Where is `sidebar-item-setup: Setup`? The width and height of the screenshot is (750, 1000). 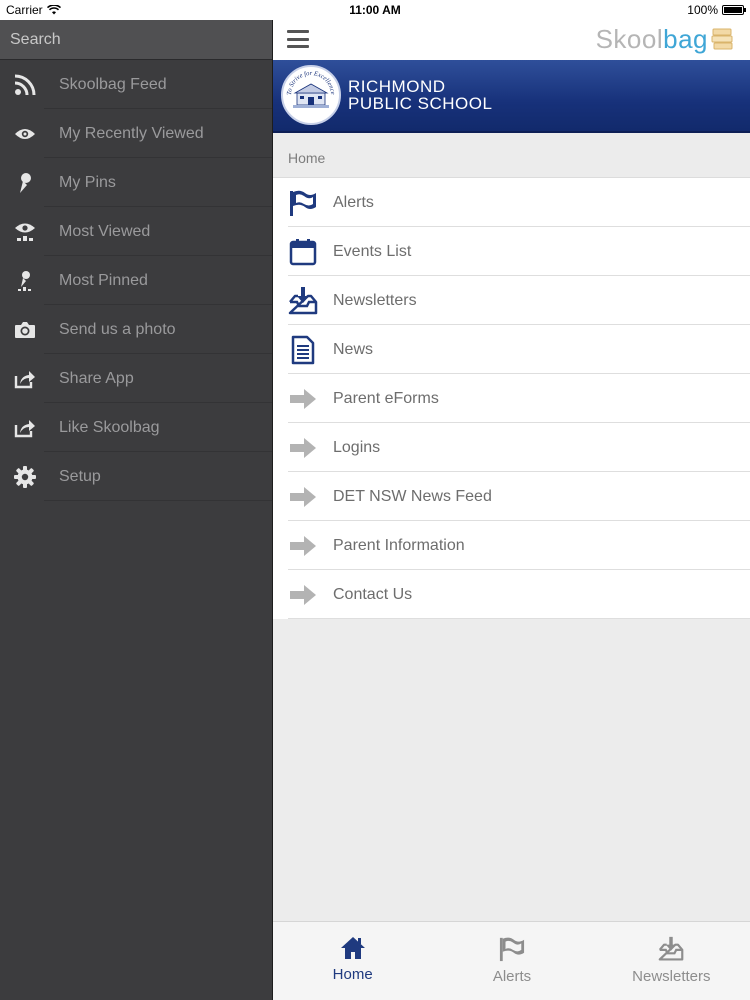 sidebar-item-setup: Setup is located at coordinates (136, 476).